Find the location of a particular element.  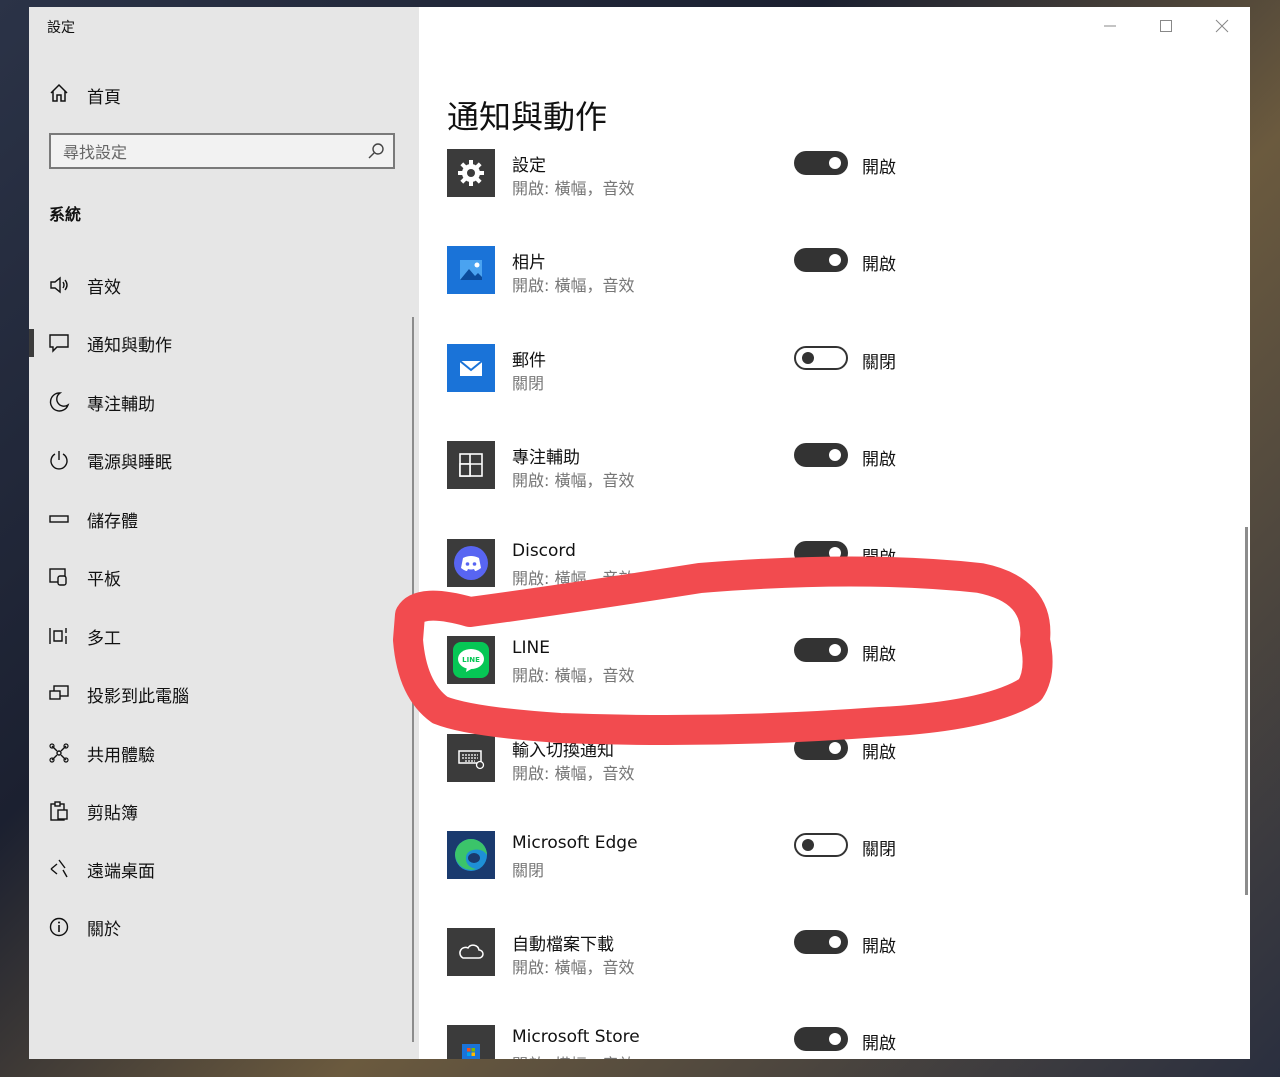

sidebar-item-label: 關於 is located at coordinates (104, 929).